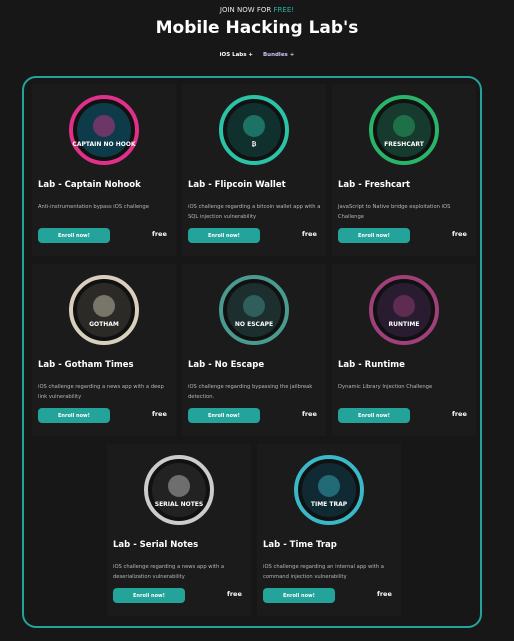 The width and height of the screenshot is (514, 641). I want to click on lab-badge-image: RUNTIME, so click(404, 310).